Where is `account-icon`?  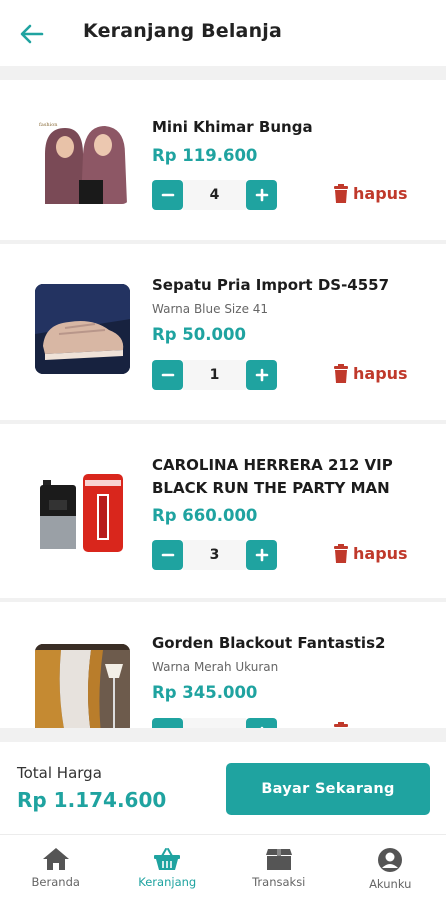 account-icon is located at coordinates (390, 860).